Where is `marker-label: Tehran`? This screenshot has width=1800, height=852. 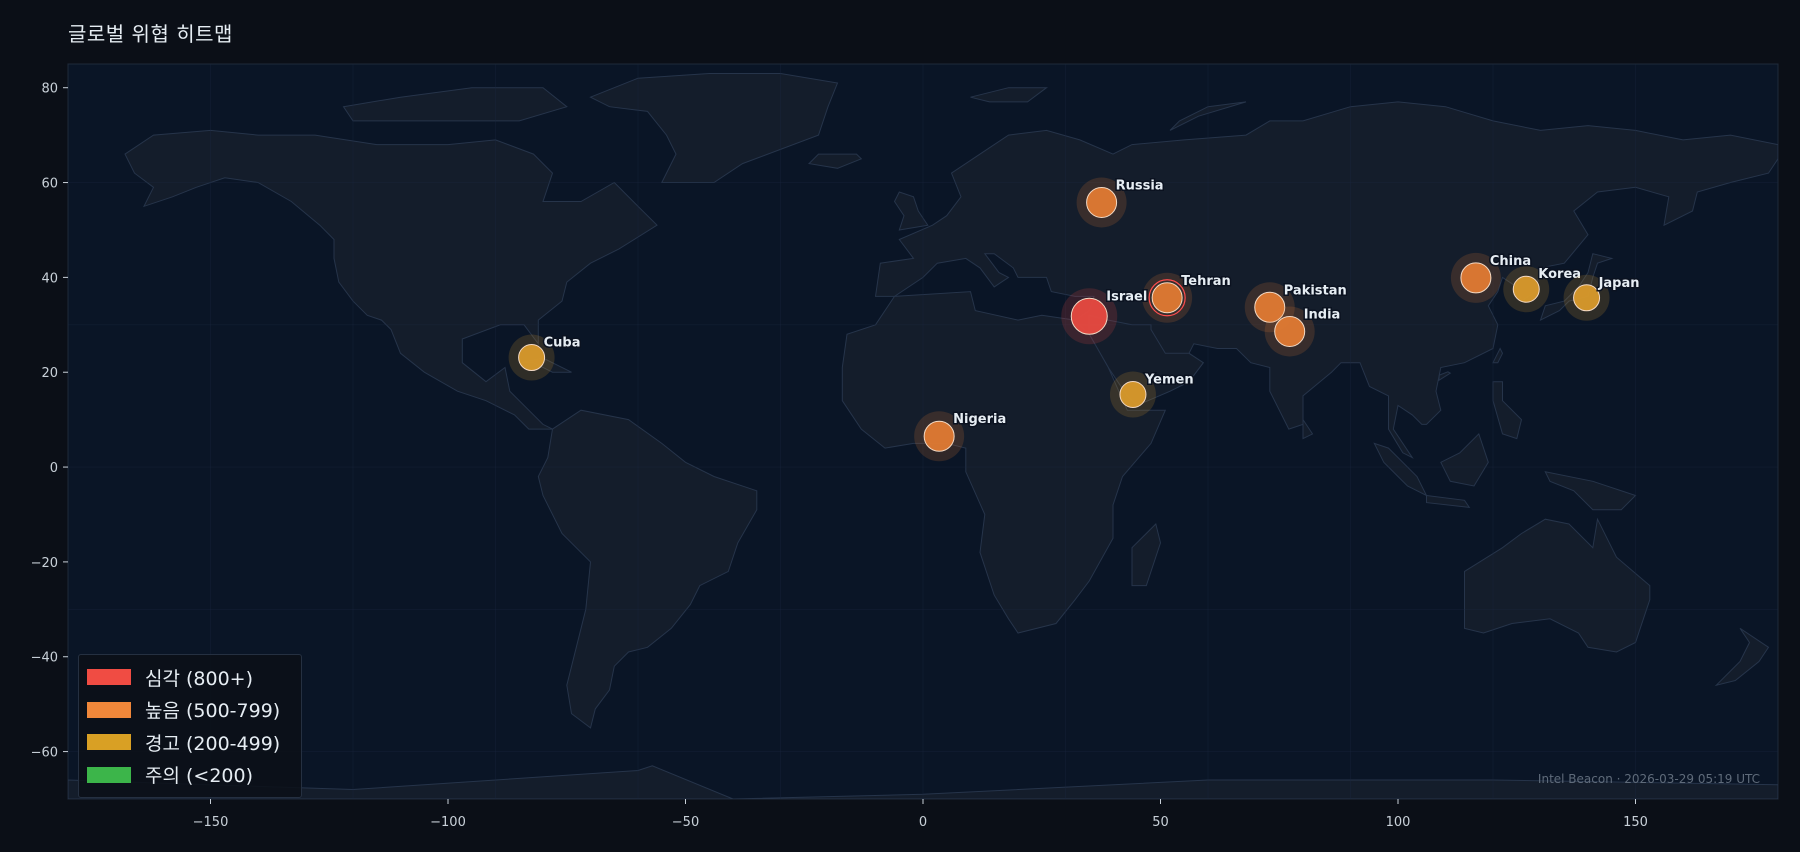
marker-label: Tehran is located at coordinates (1206, 281).